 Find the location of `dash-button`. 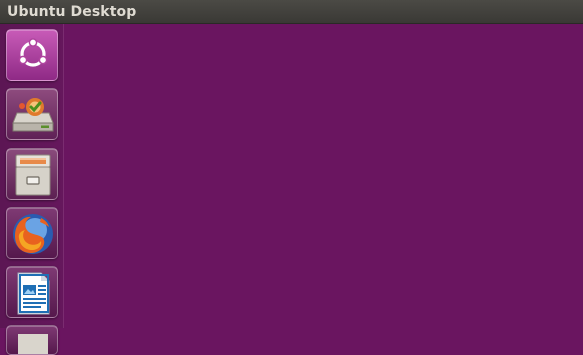

dash-button is located at coordinates (32, 55).